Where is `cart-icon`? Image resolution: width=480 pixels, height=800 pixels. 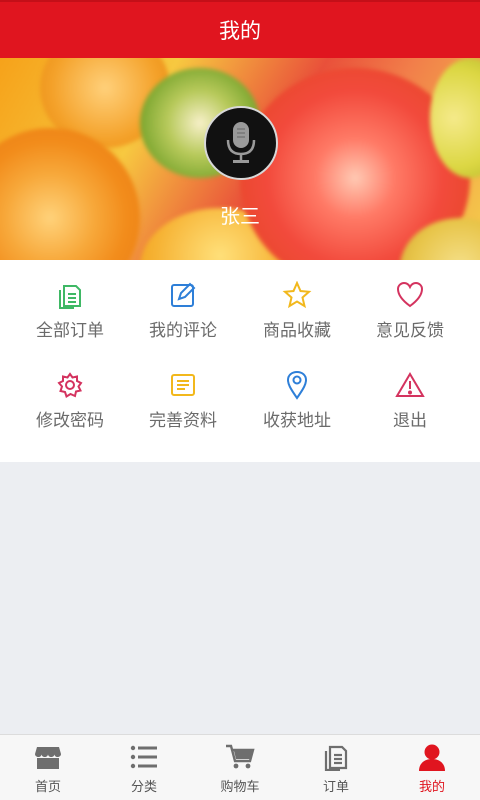
cart-icon is located at coordinates (240, 757).